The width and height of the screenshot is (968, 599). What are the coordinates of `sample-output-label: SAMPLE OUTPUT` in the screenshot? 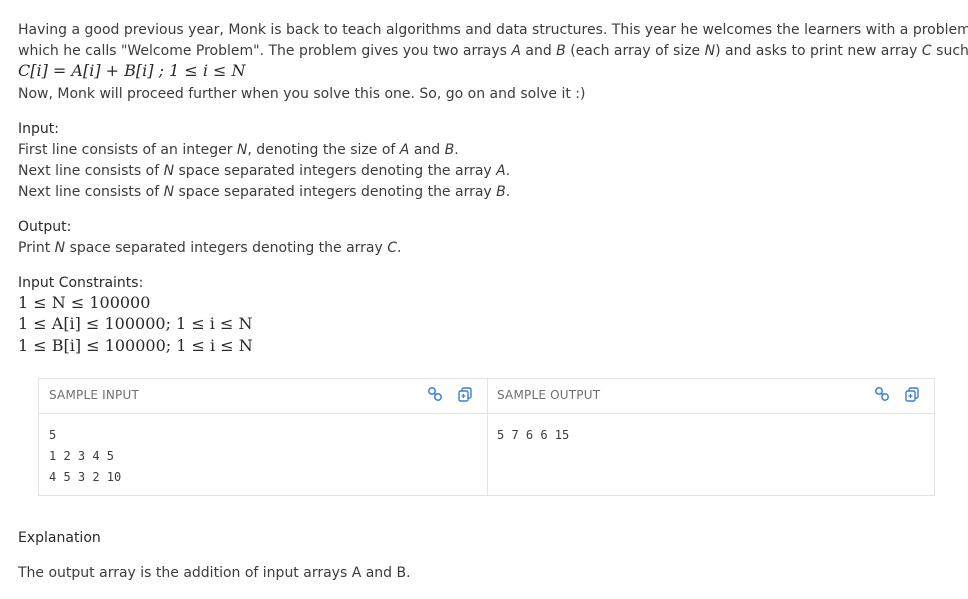 It's located at (549, 395).